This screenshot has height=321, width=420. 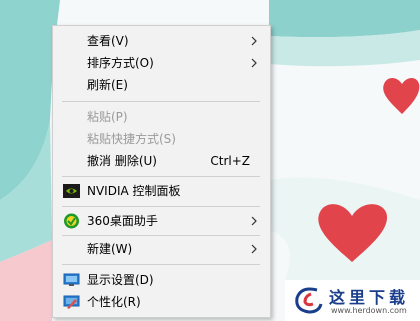 What do you see at coordinates (230, 161) in the screenshot?
I see `menu-item-shortcut: Ctrl+Z` at bounding box center [230, 161].